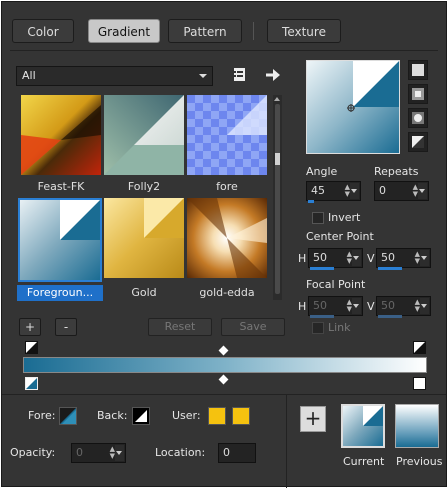  What do you see at coordinates (225, 365) in the screenshot?
I see `gradient-bar` at bounding box center [225, 365].